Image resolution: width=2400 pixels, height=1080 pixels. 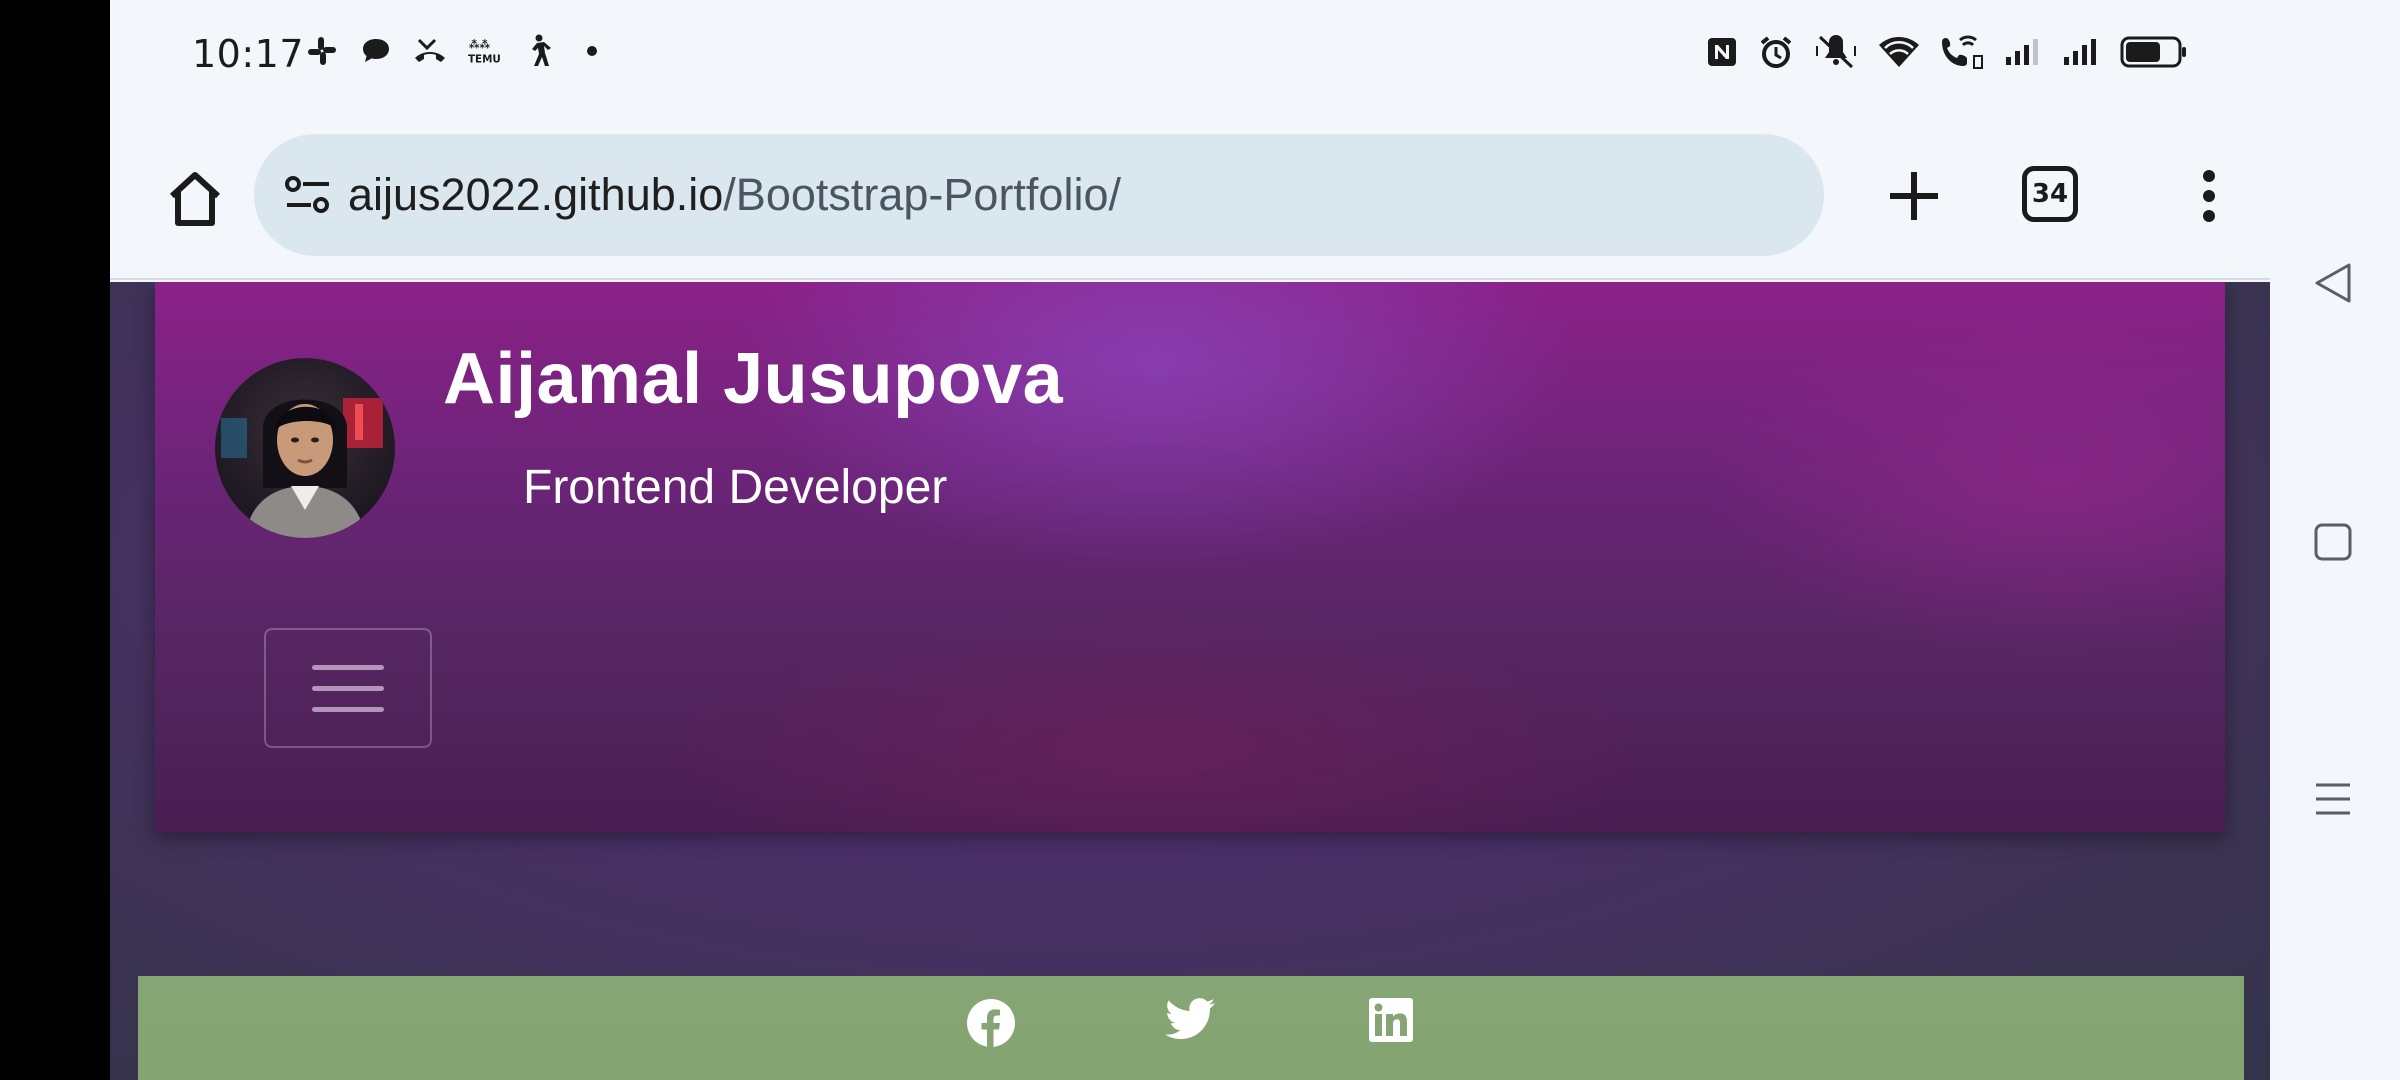 What do you see at coordinates (376, 51) in the screenshot?
I see `chat-bubble-icon` at bounding box center [376, 51].